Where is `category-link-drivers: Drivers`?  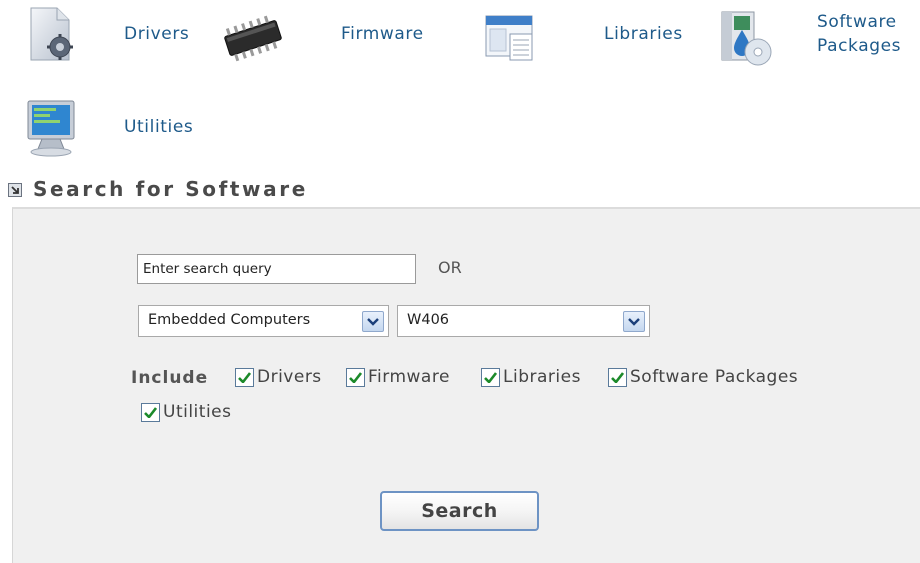 category-link-drivers: Drivers is located at coordinates (156, 34).